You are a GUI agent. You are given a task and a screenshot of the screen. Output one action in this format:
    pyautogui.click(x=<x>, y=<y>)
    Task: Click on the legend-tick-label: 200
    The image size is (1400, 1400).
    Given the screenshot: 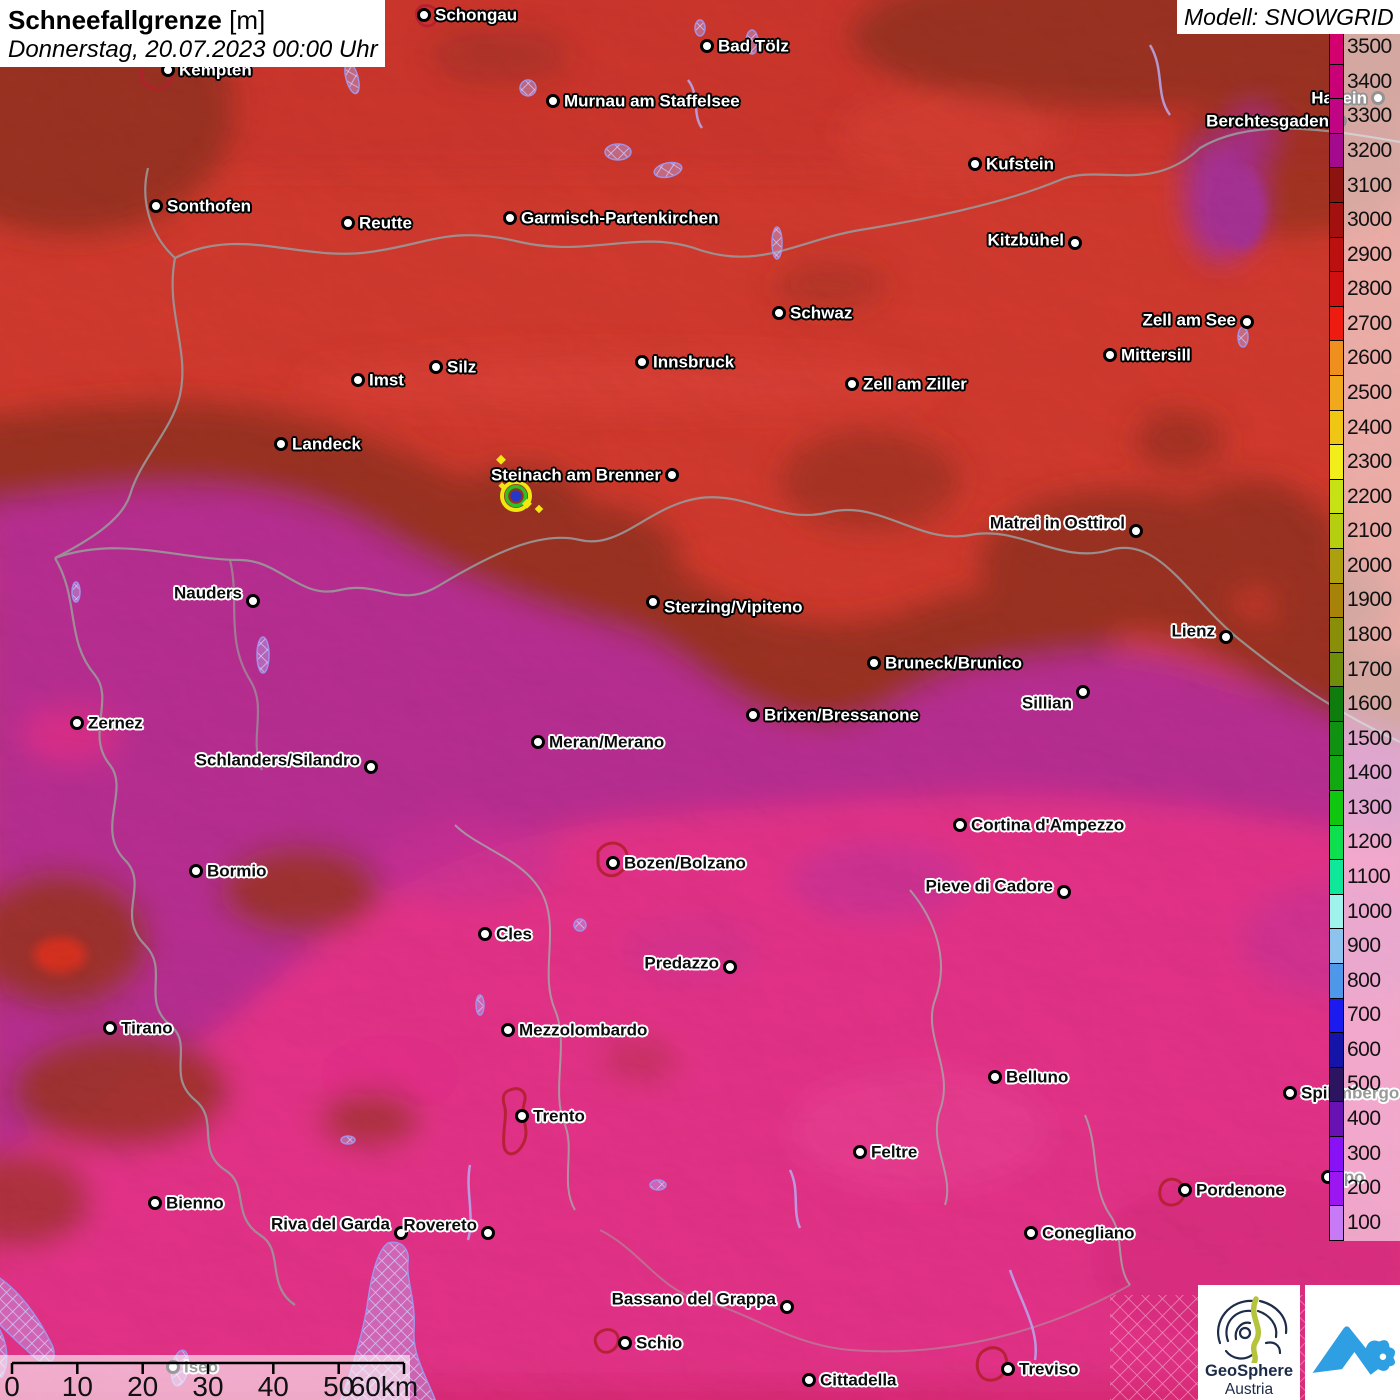 What is the action you would take?
    pyautogui.click(x=1364, y=1188)
    